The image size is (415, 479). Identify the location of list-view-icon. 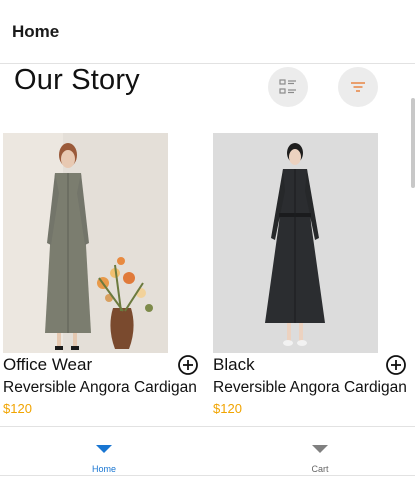
(287, 86).